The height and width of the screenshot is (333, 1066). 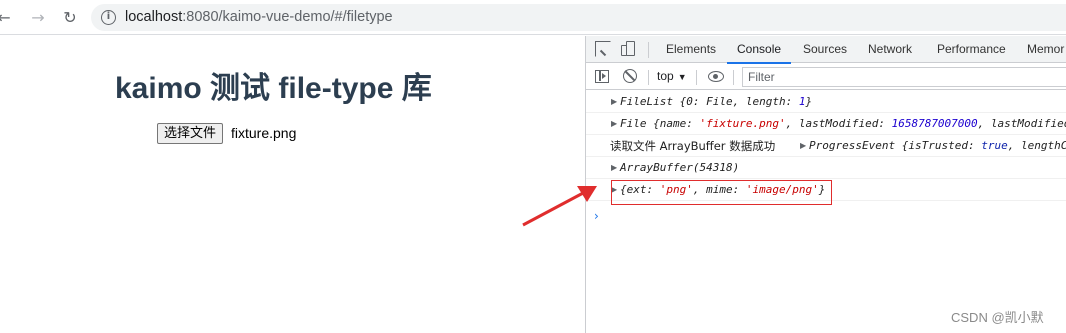 What do you see at coordinates (559, 206) in the screenshot?
I see `annotation-arrow-icon` at bounding box center [559, 206].